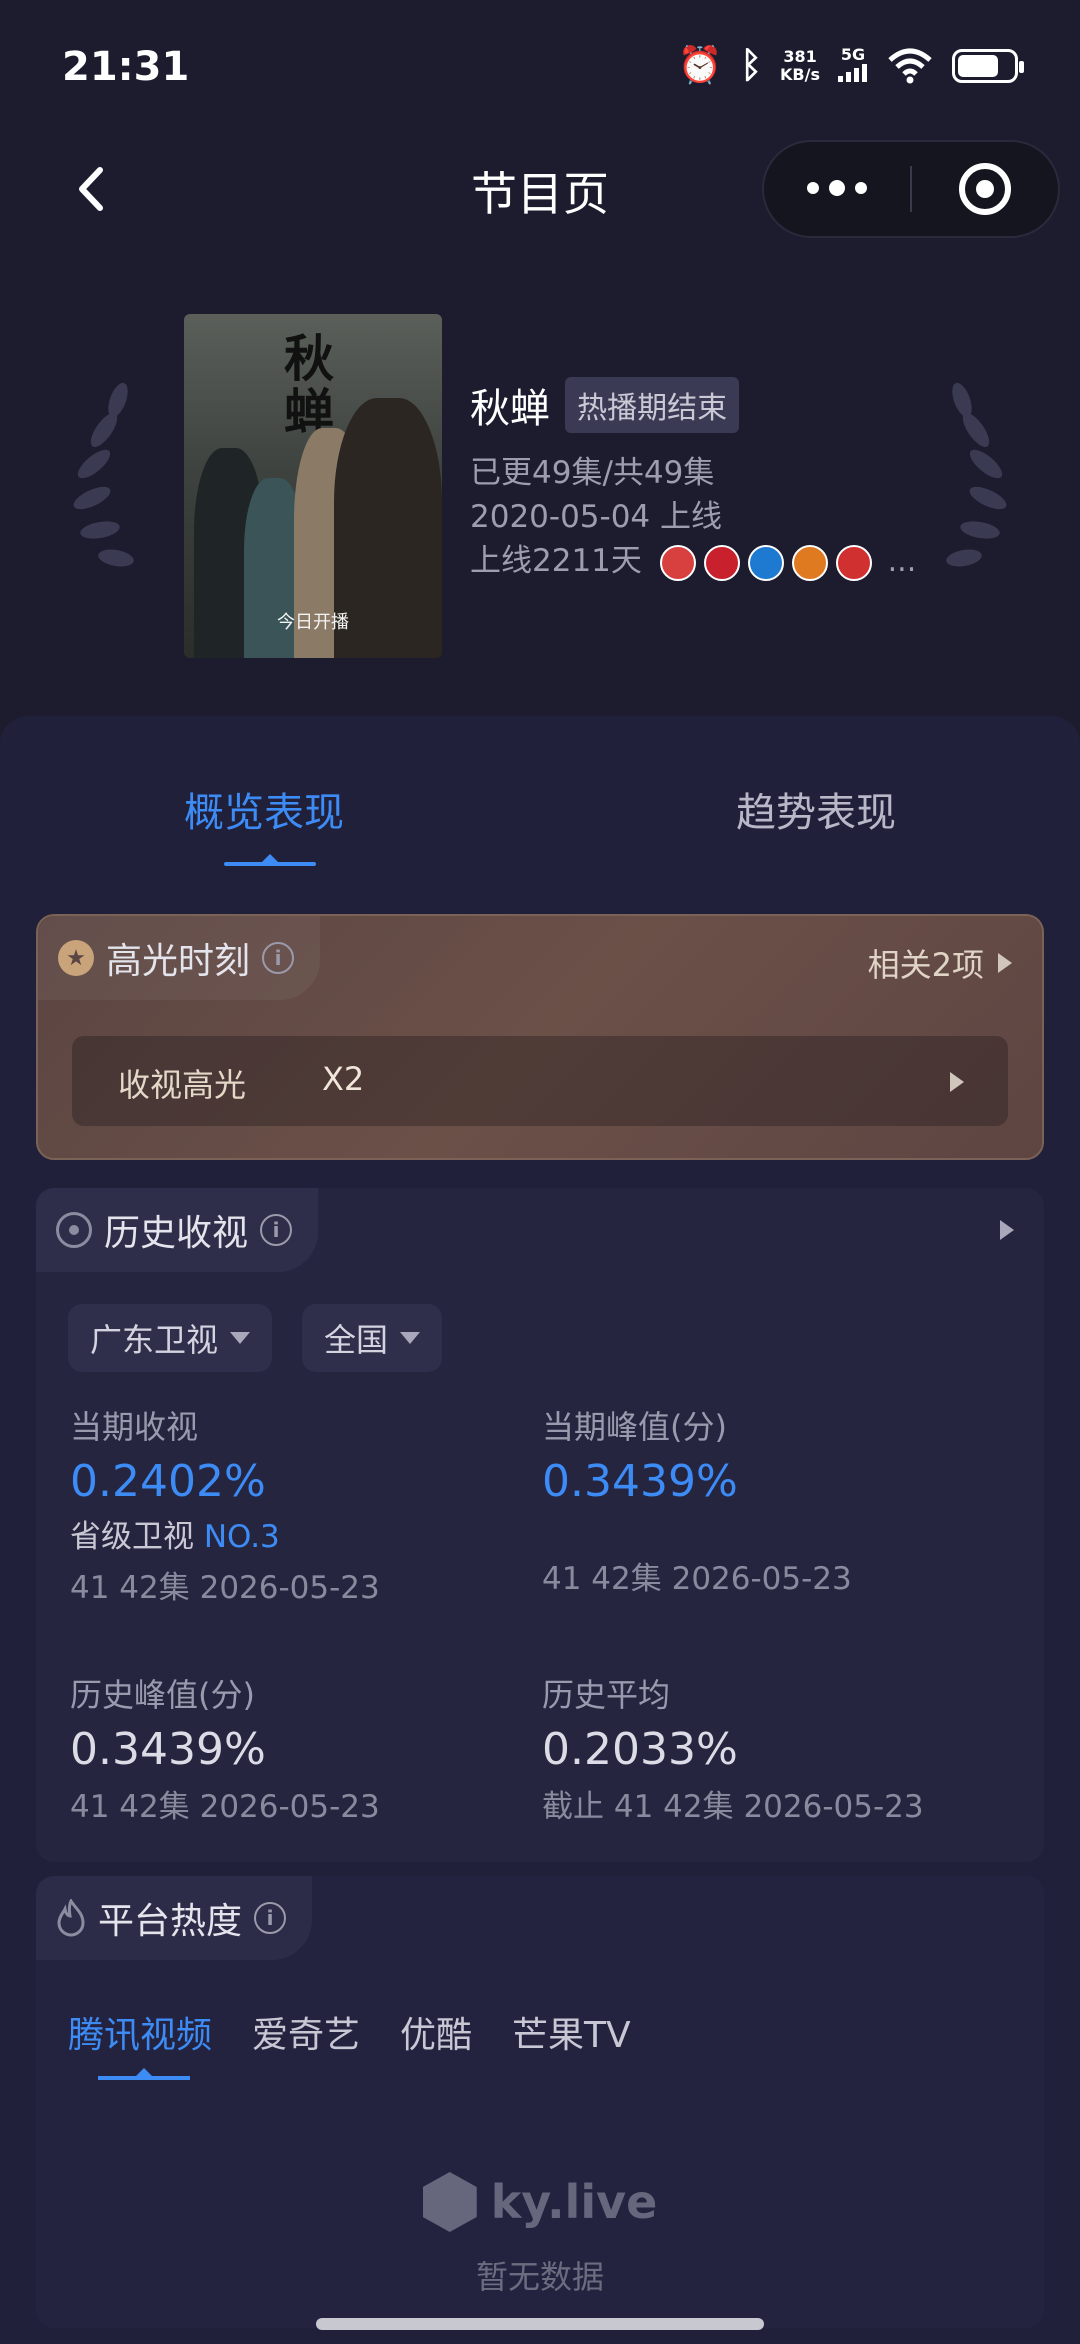 The height and width of the screenshot is (2344, 1080). What do you see at coordinates (313, 622) in the screenshot?
I see `poster-caption: 今日开播` at bounding box center [313, 622].